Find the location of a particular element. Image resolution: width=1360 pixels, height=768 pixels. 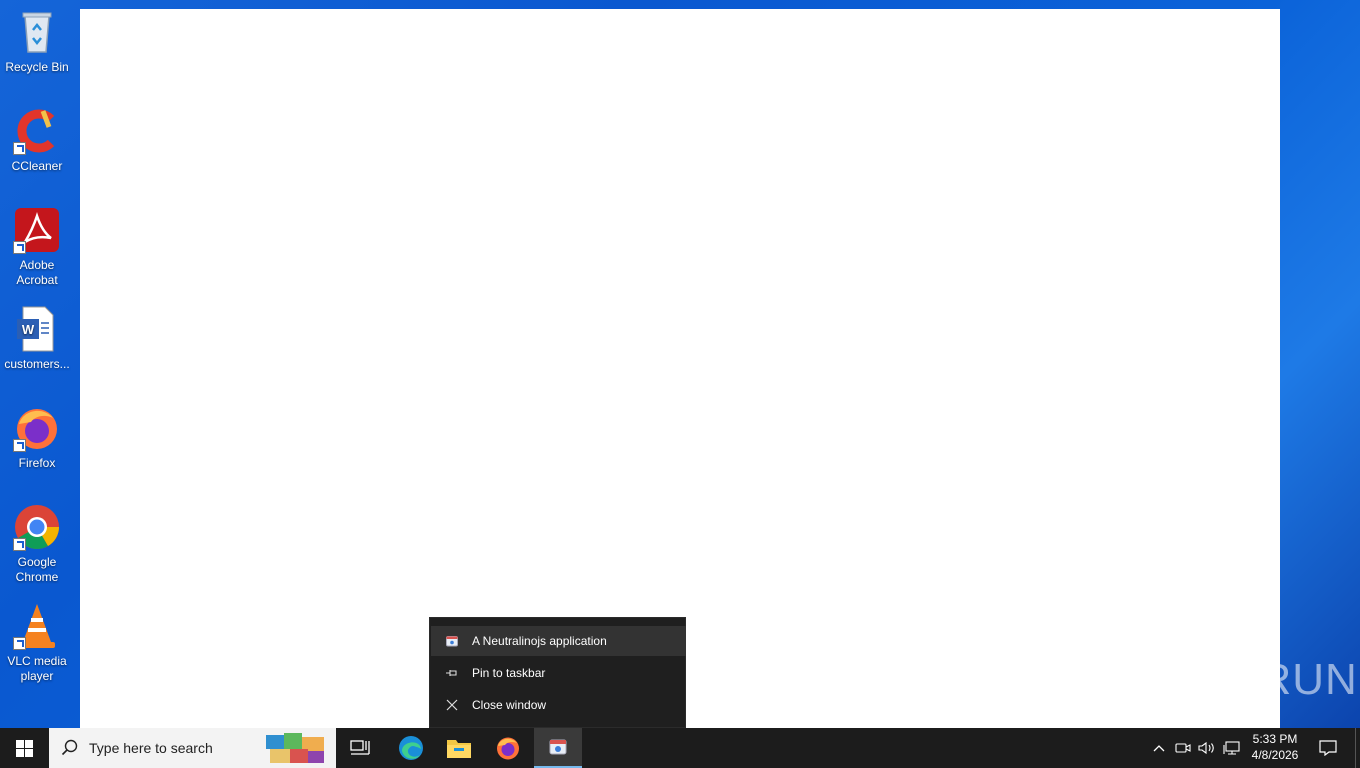

tray-meet-now-button is located at coordinates (1183, 748).